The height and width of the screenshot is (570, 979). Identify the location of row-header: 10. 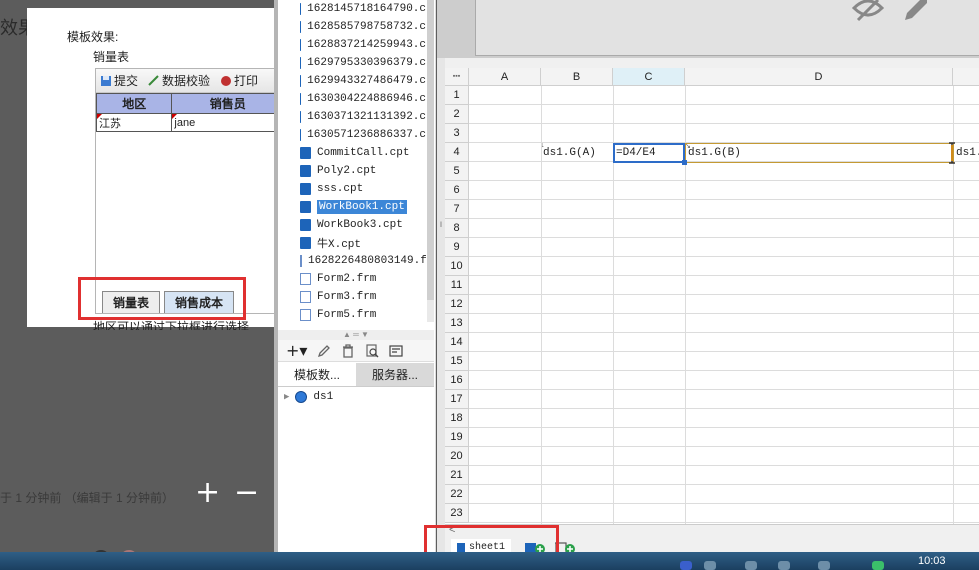
(457, 266).